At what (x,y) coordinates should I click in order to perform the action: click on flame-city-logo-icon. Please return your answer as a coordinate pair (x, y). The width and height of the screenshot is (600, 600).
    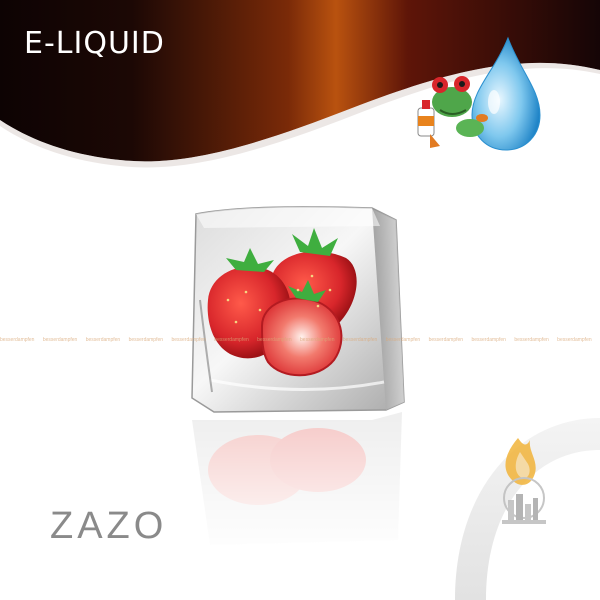
    Looking at the image, I should click on (524, 481).